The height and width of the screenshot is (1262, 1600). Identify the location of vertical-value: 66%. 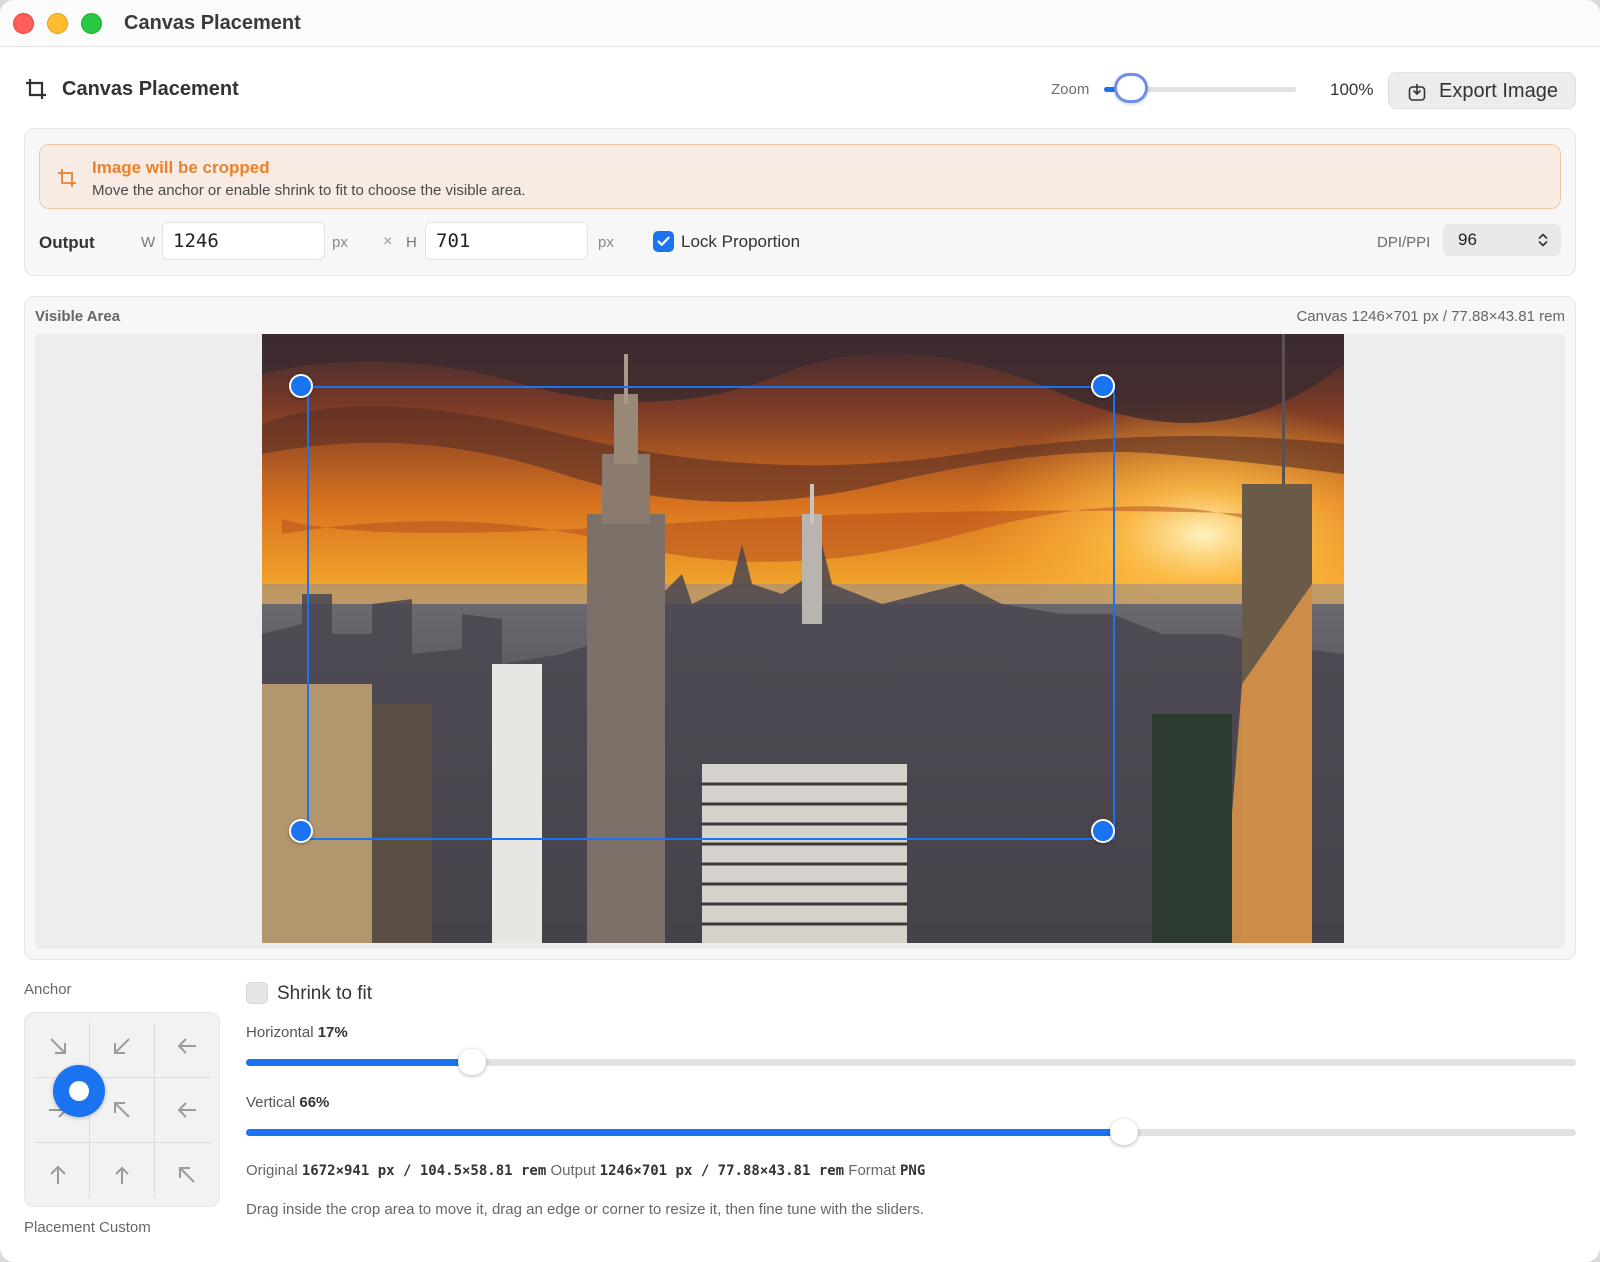
(314, 1102).